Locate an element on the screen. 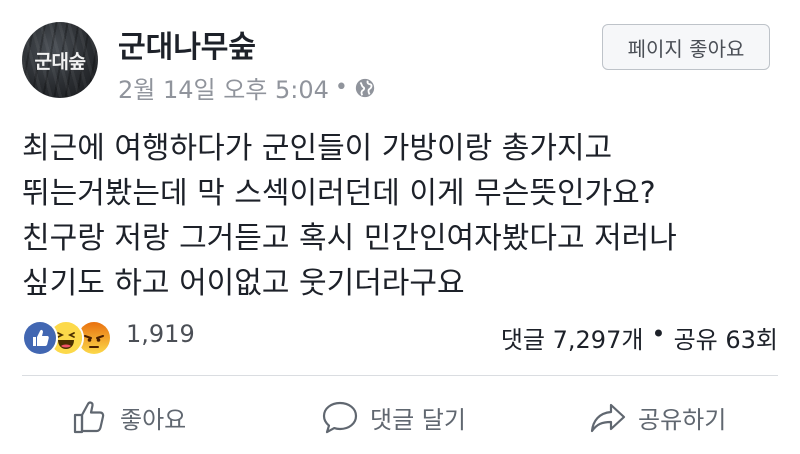  post-stats: 1,919 댓글 7,297개 • 공유 63회 is located at coordinates (400, 338).